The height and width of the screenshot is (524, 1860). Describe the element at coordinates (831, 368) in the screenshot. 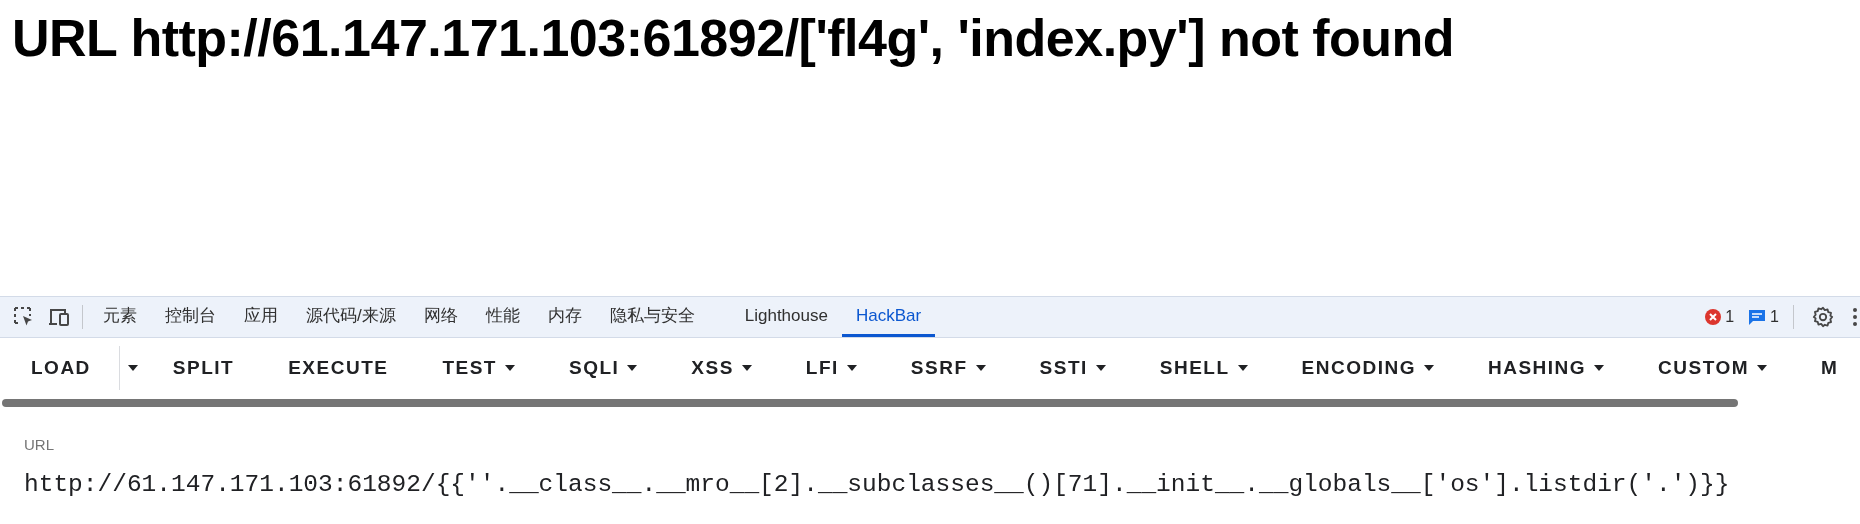

I see `toolbar-button: LFI` at that location.